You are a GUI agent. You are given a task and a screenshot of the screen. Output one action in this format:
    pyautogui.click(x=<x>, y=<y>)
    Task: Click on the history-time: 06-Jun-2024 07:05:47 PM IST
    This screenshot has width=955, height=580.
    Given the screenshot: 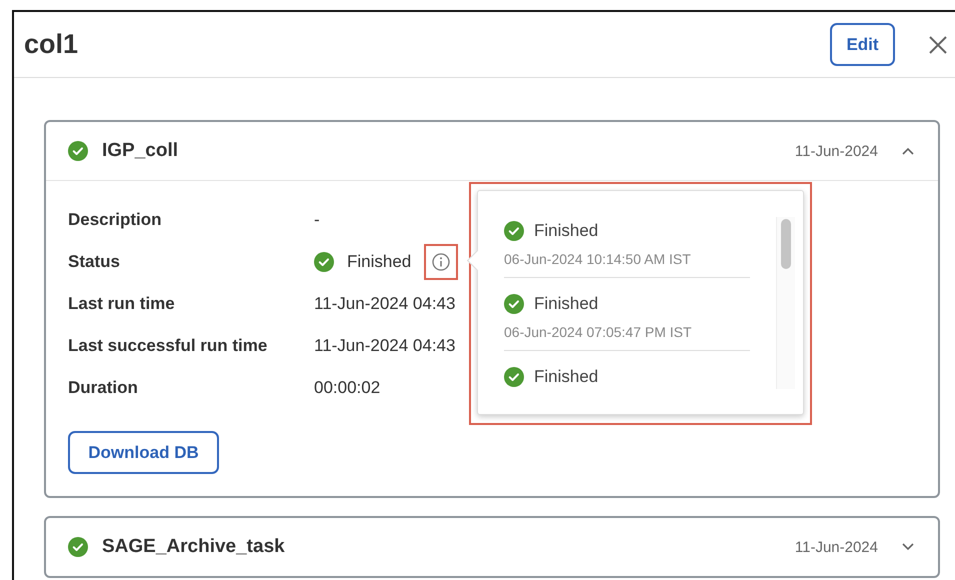 What is the action you would take?
    pyautogui.click(x=598, y=332)
    